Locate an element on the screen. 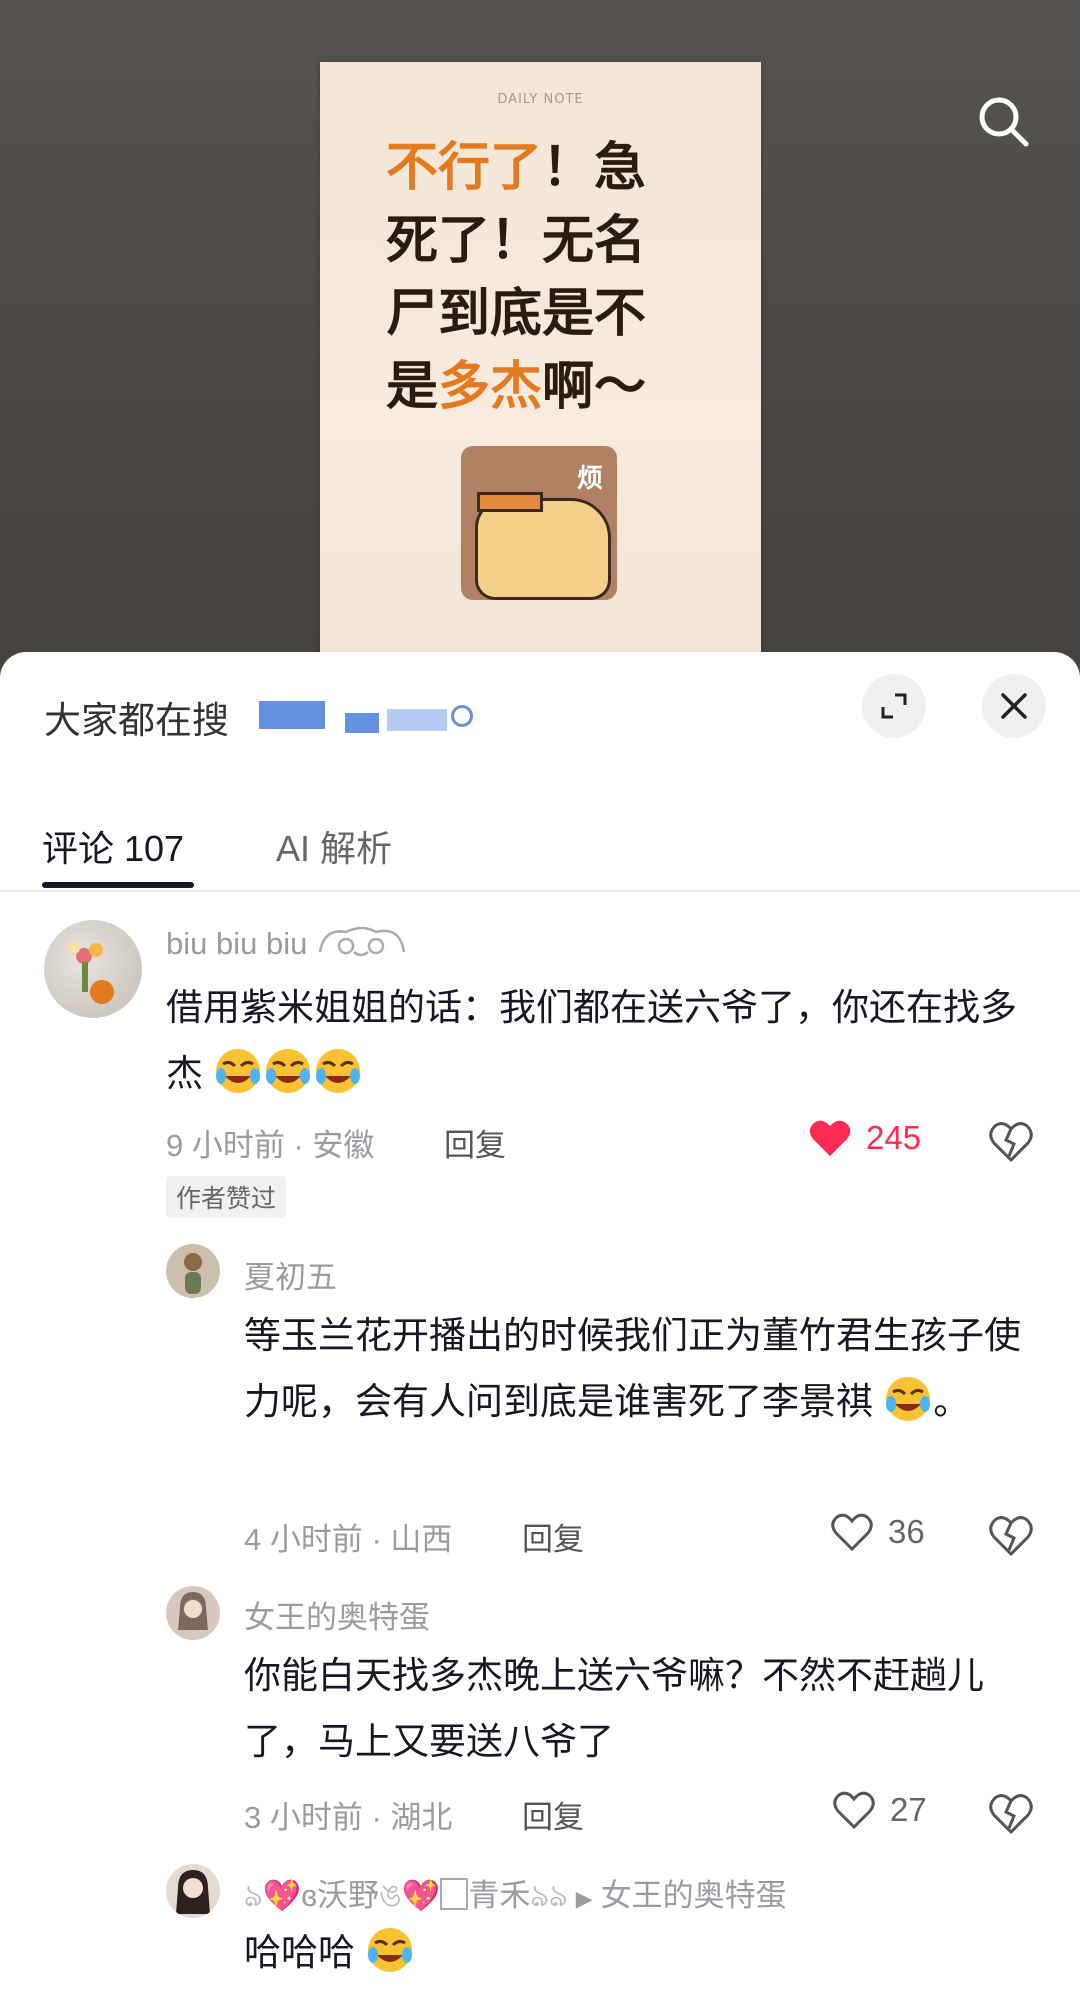 The image size is (1080, 2013). close-icon is located at coordinates (1014, 706).